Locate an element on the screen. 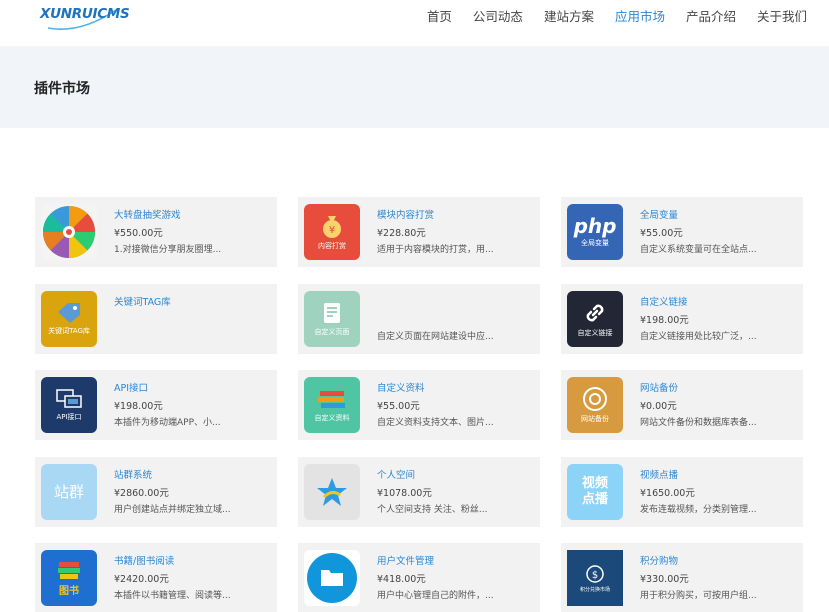 The height and width of the screenshot is (612, 829). icon-label: 关键词TAG库 is located at coordinates (69, 331).